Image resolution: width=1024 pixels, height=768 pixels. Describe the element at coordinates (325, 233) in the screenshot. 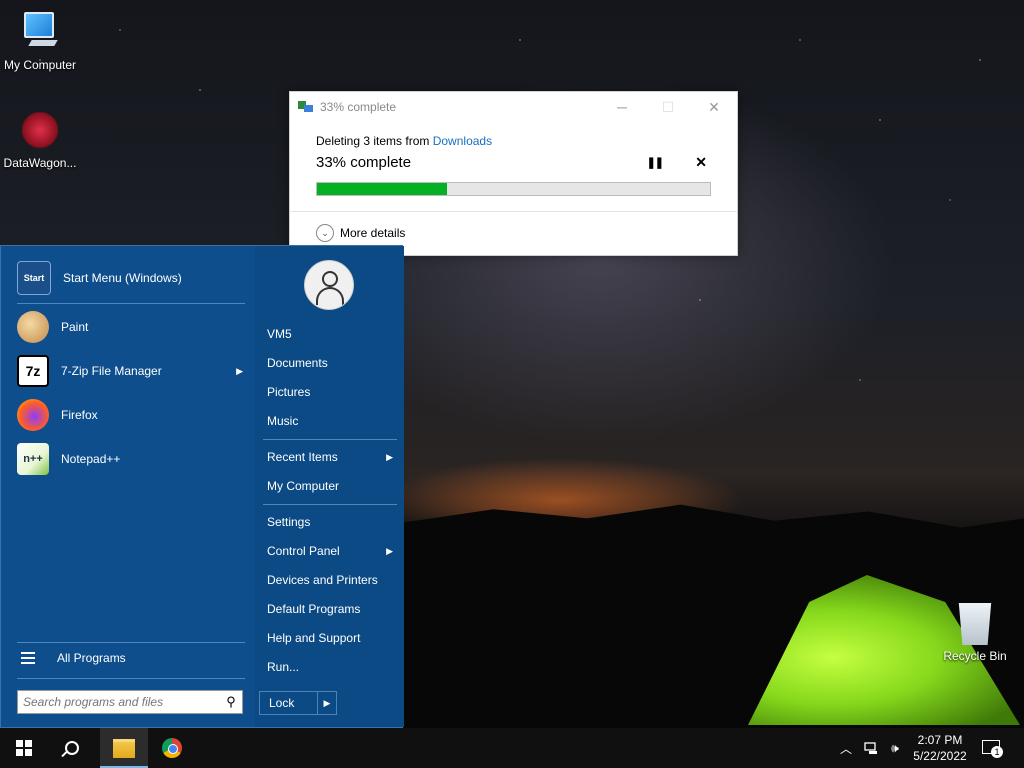

I see `chevron-down-icon: ⌄` at that location.